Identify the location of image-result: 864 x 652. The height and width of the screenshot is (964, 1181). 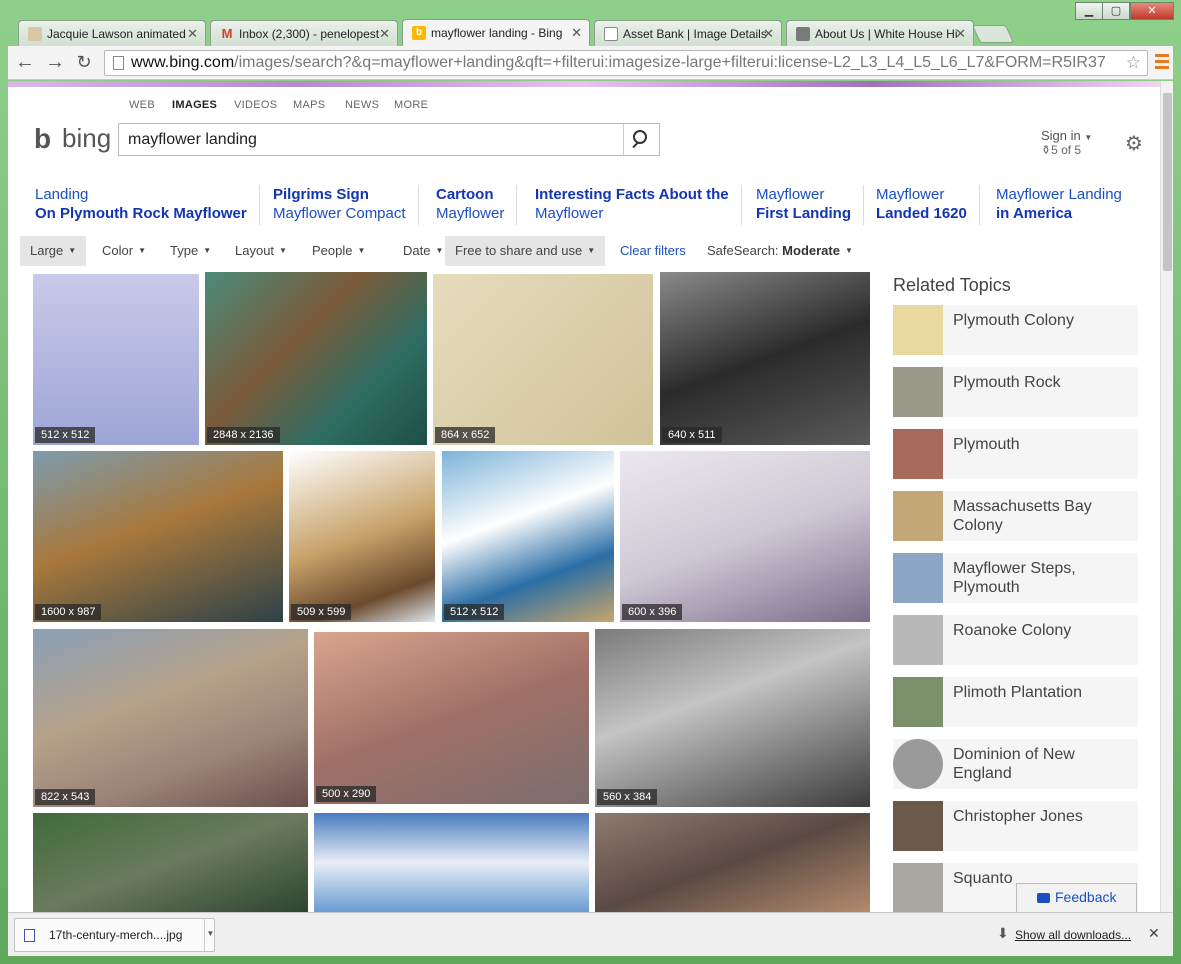
(543, 359).